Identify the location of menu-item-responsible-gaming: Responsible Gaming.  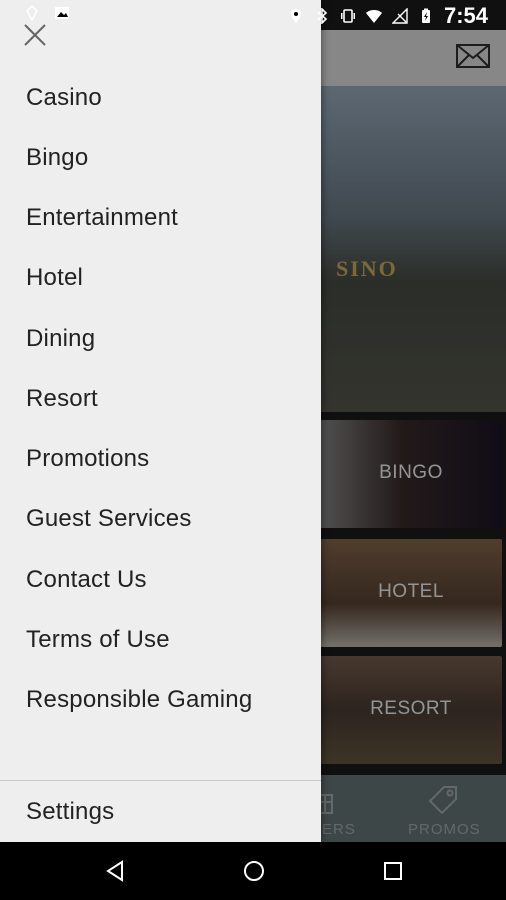
(139, 700).